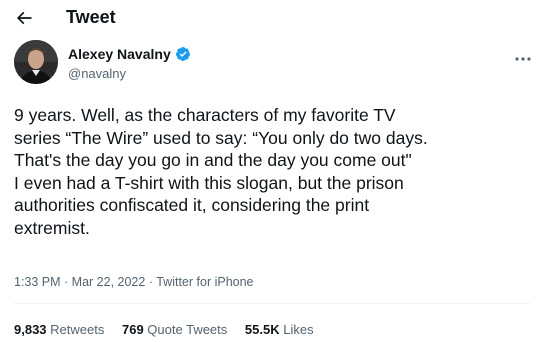 The height and width of the screenshot is (342, 540). I want to click on quote-tweets-count: 769, so click(132, 329).